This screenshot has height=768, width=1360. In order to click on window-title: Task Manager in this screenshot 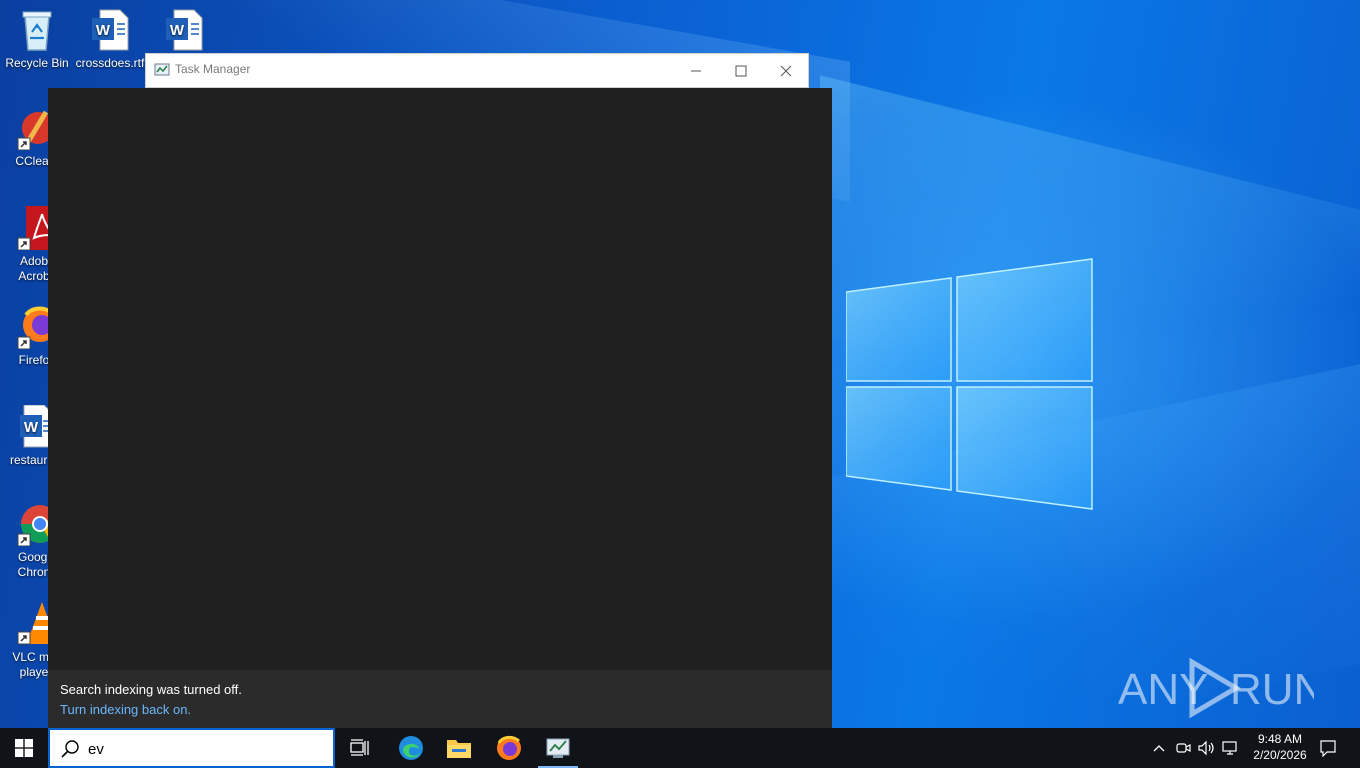, I will do `click(213, 69)`.